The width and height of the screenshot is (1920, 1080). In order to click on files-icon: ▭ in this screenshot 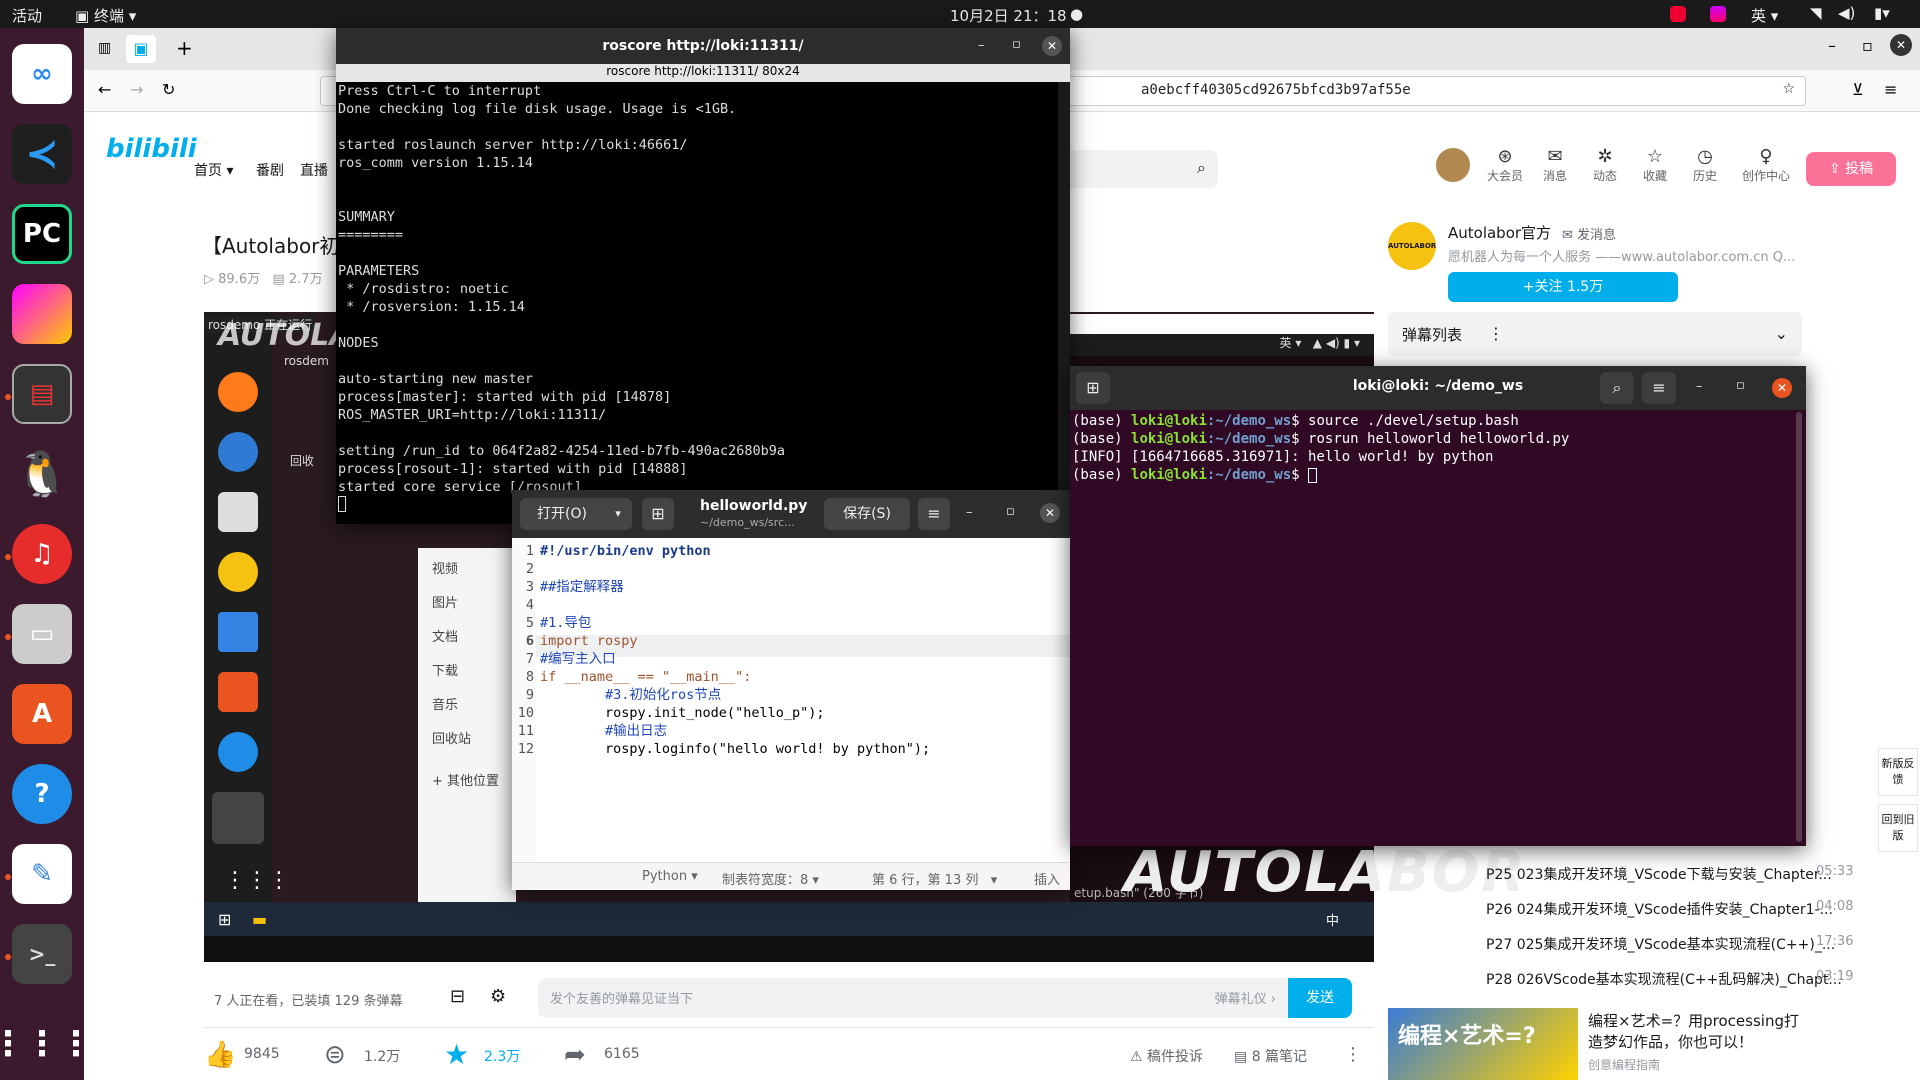, I will do `click(42, 634)`.